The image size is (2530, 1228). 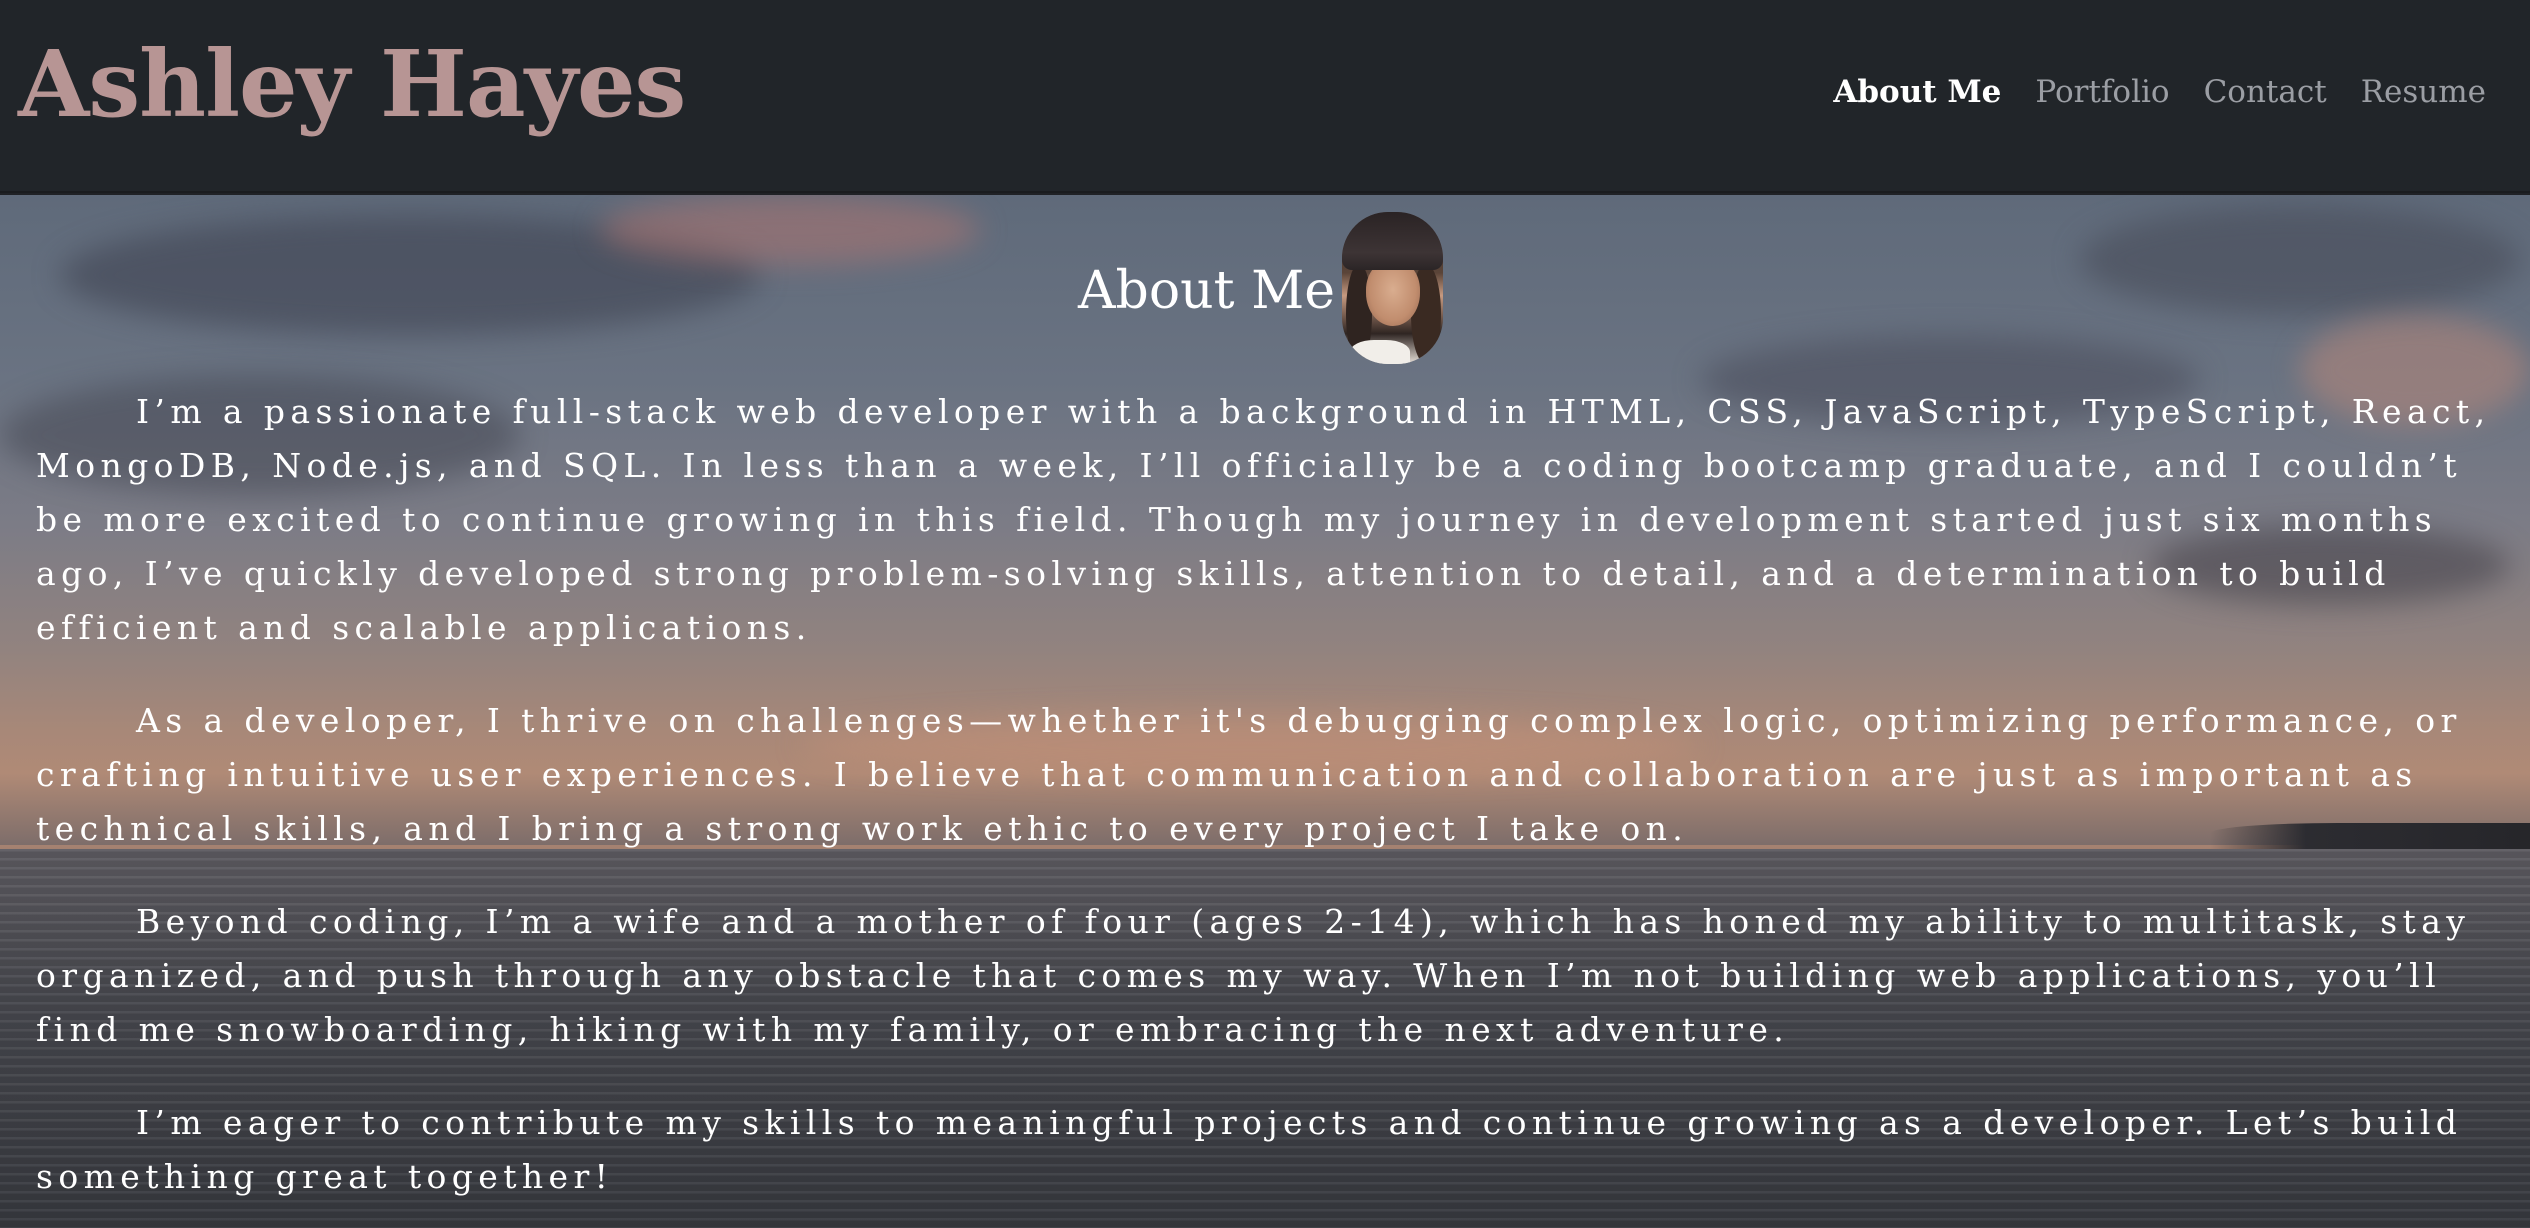 I want to click on main-nav: About Me Portfolio Contact Resume, so click(x=2159, y=92).